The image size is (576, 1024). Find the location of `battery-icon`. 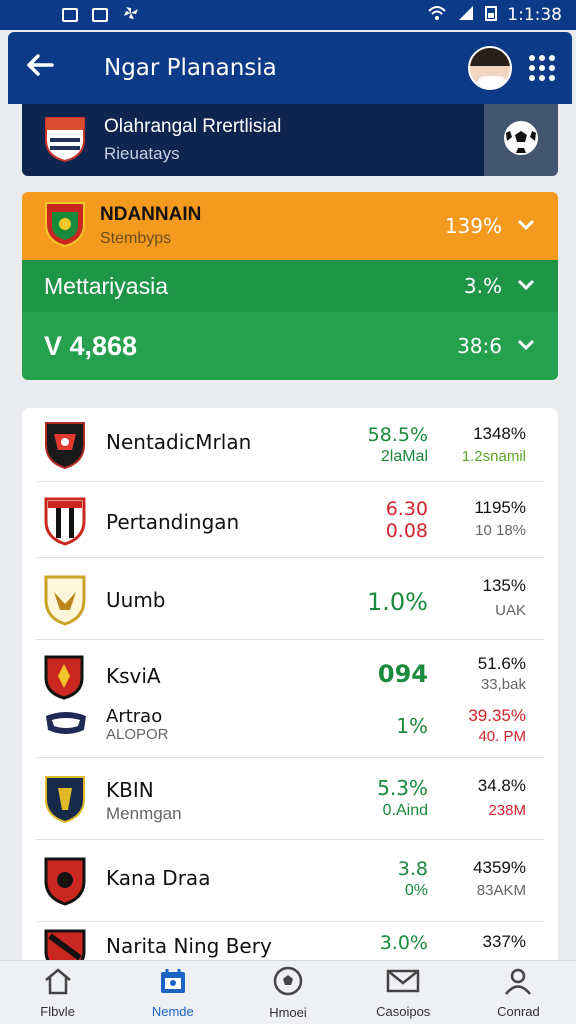

battery-icon is located at coordinates (491, 15).